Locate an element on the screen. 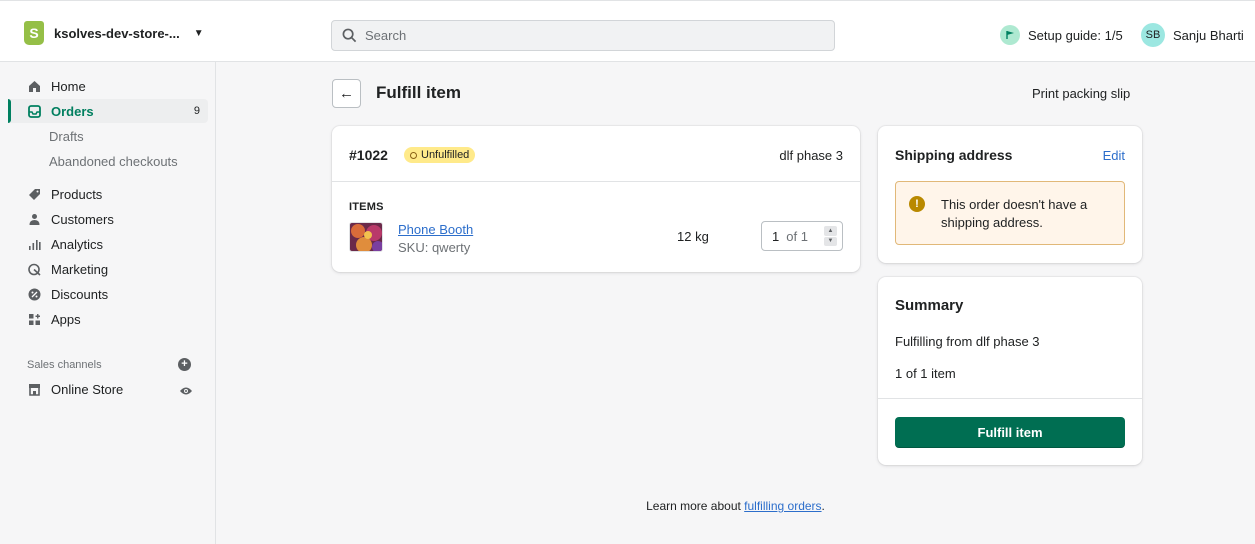  tag-icon is located at coordinates (34, 194).